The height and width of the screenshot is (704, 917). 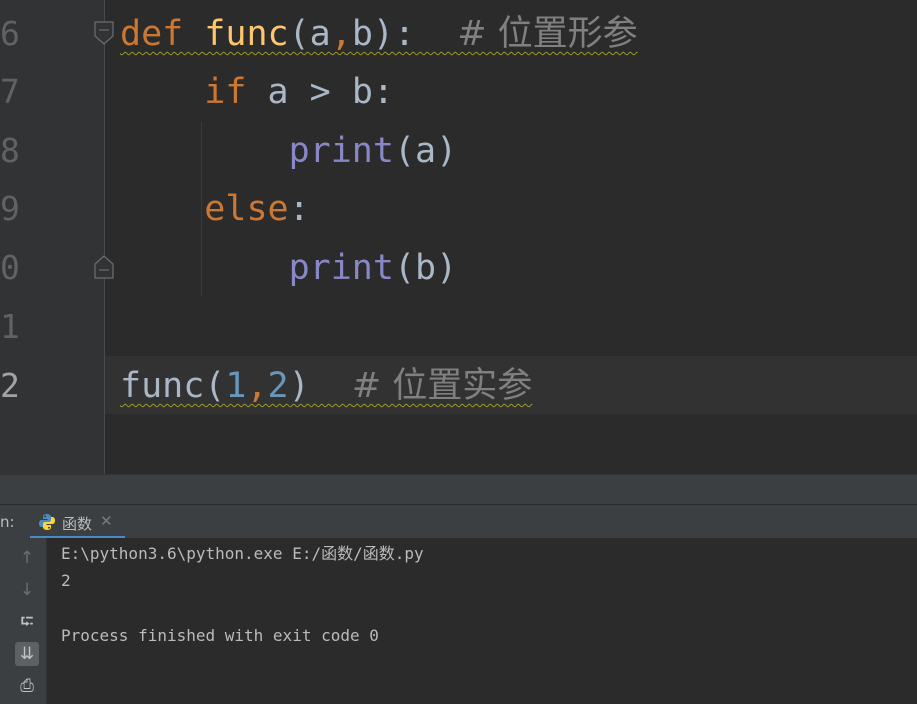 I want to click on run-tab: 函数 ✕, so click(x=77, y=522).